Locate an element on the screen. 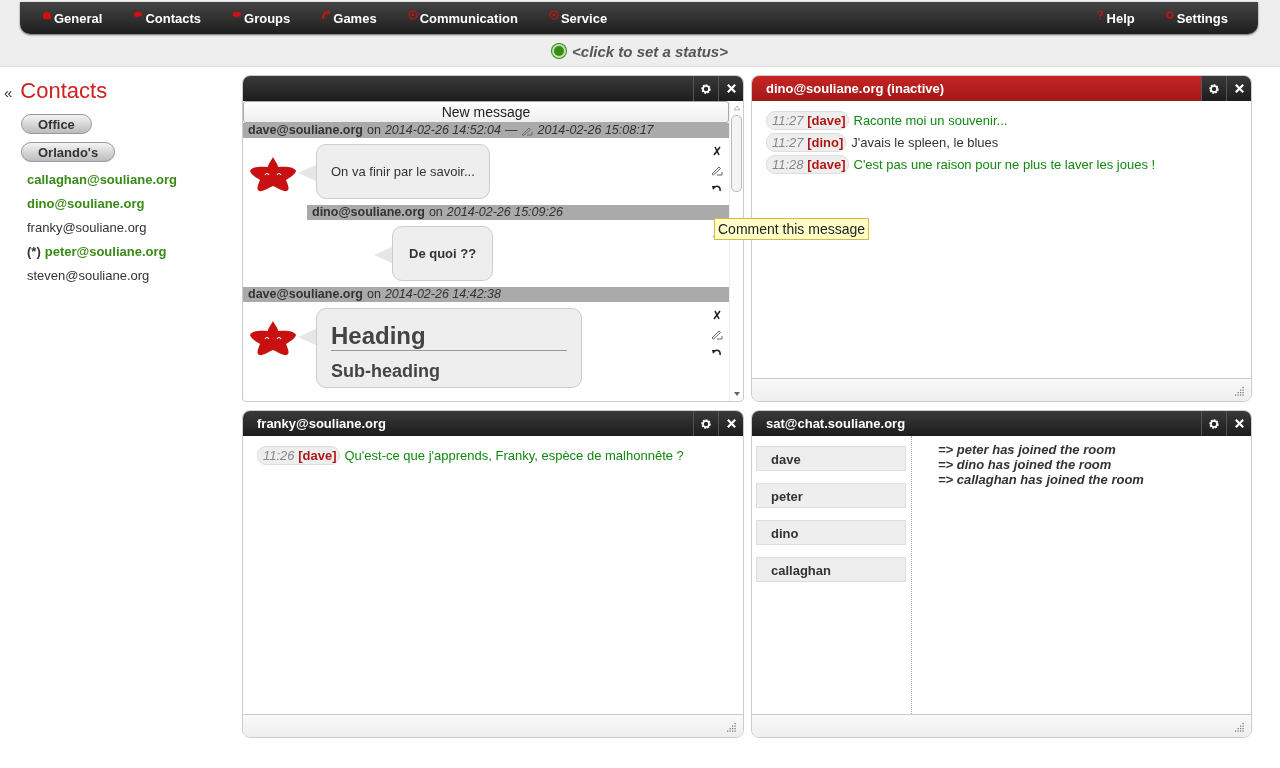  message-stamp: 11:27 [dave] is located at coordinates (807, 120).